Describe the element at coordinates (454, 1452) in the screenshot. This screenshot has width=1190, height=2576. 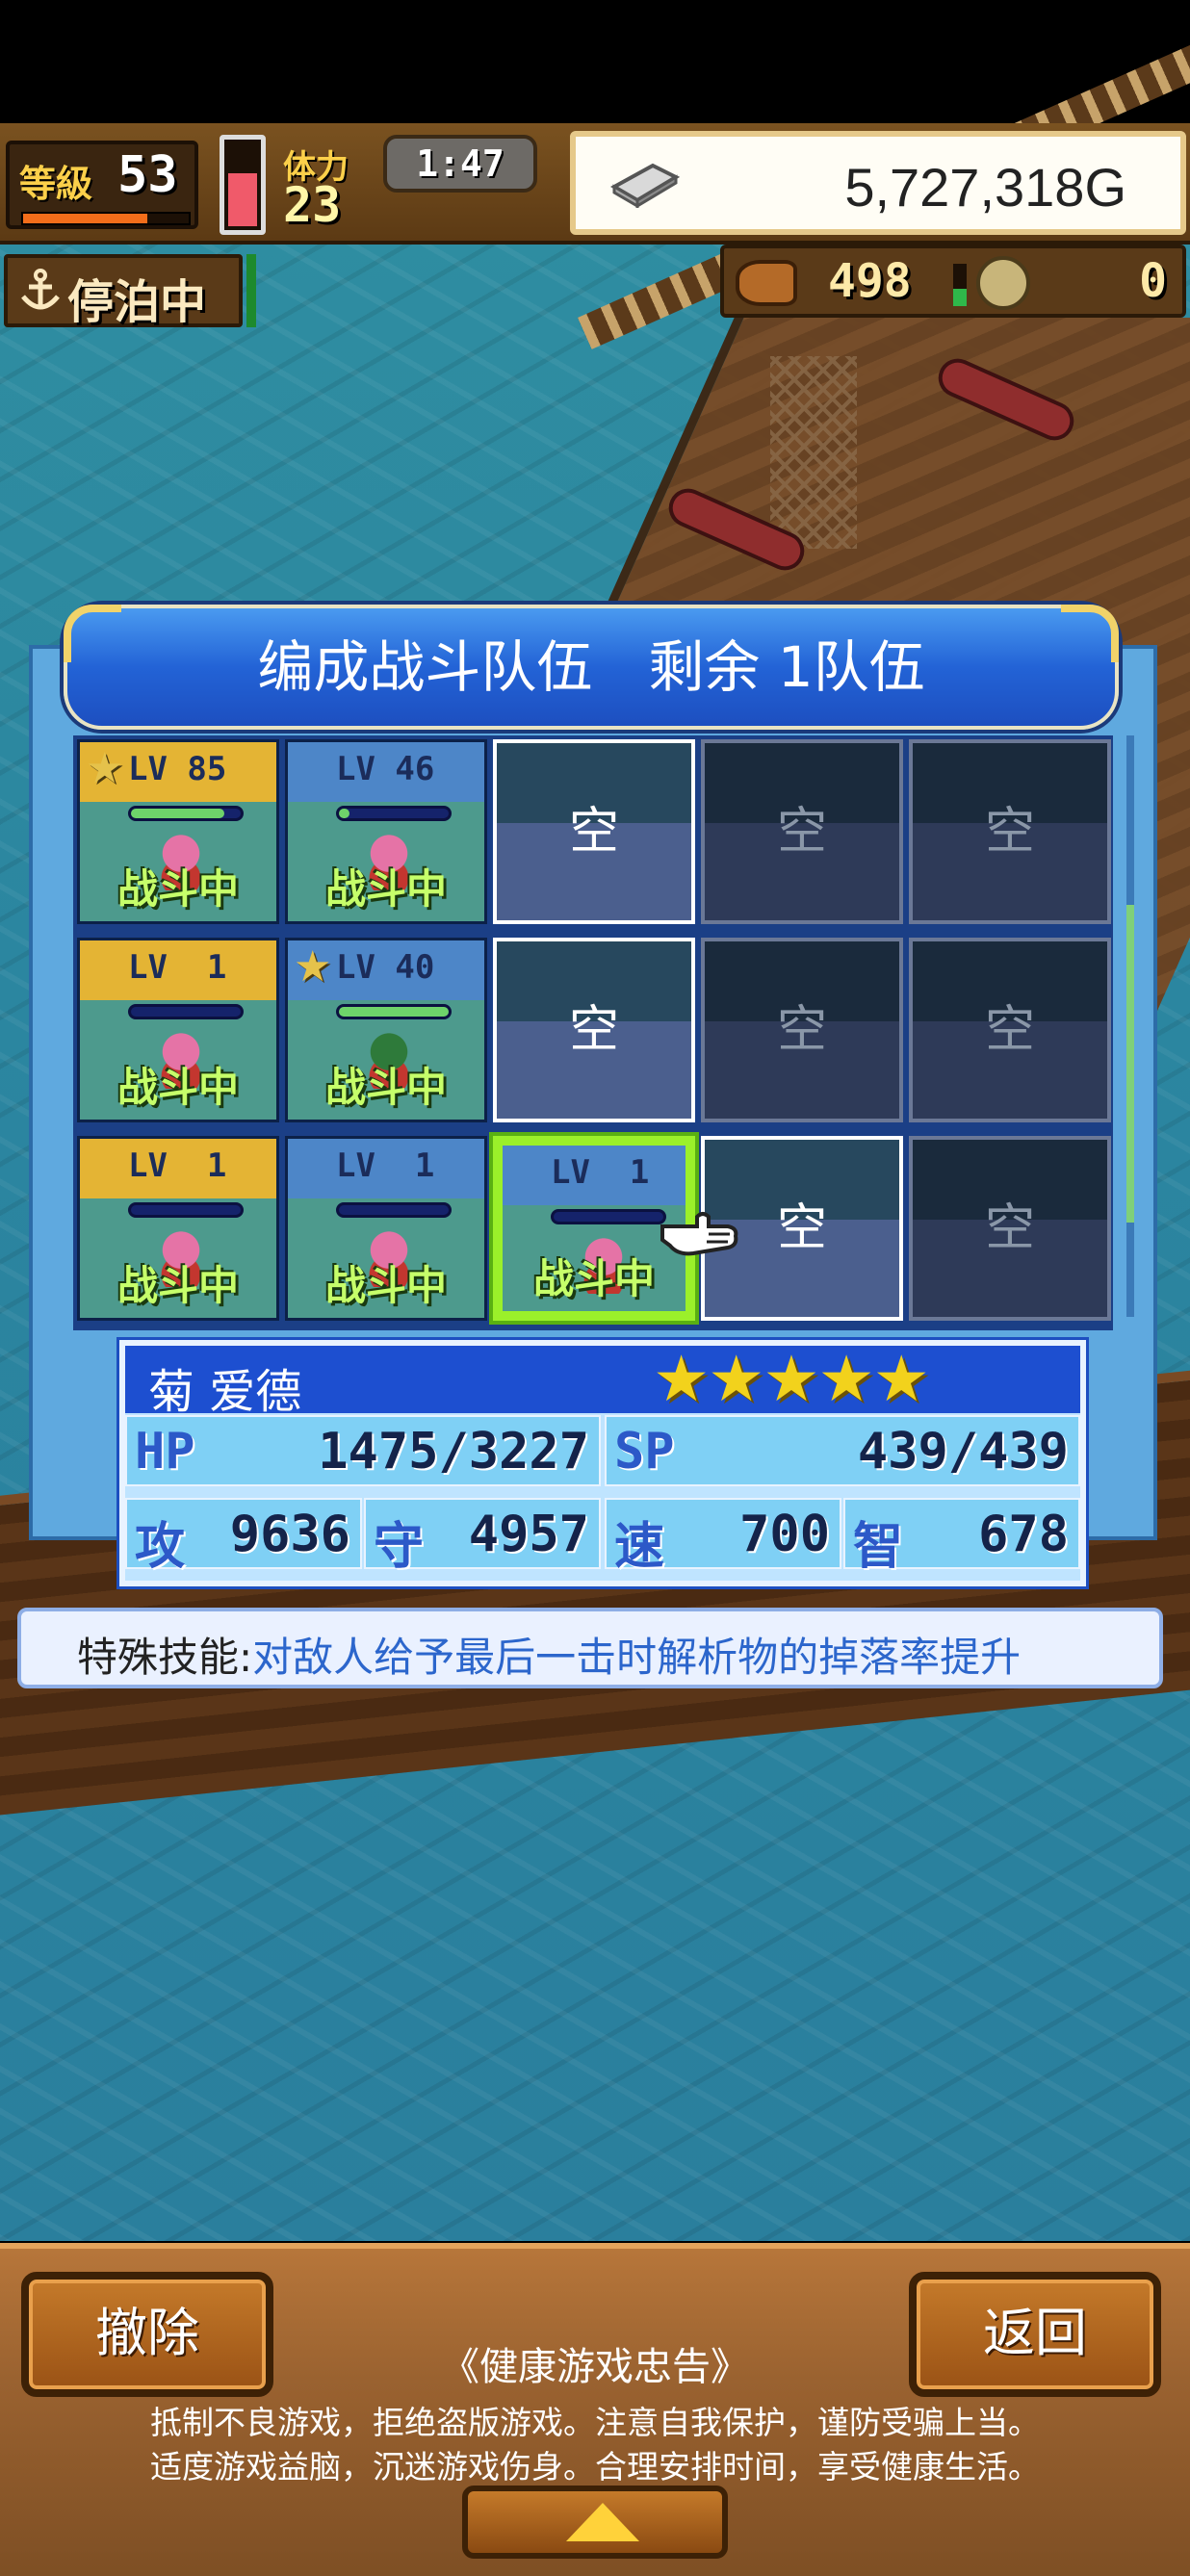
I see `stat-hp-value: 1475/3227` at that location.